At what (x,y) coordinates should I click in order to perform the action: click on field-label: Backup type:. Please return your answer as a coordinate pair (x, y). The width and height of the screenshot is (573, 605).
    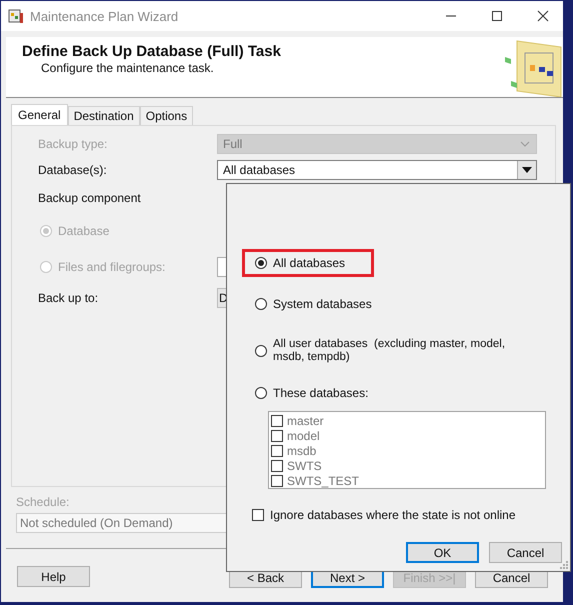
    Looking at the image, I should click on (73, 144).